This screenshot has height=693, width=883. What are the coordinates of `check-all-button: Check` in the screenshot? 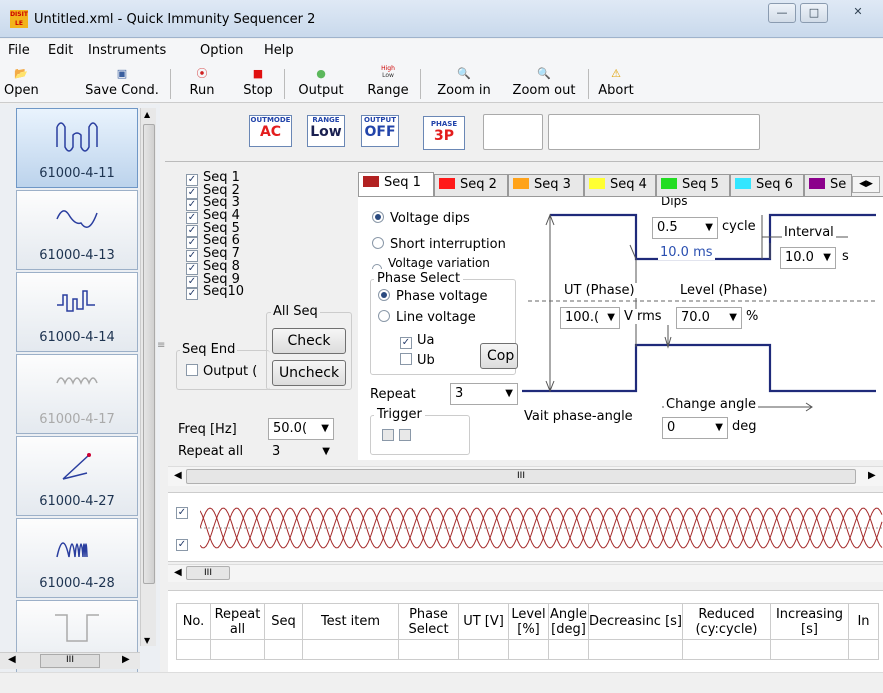 It's located at (309, 341).